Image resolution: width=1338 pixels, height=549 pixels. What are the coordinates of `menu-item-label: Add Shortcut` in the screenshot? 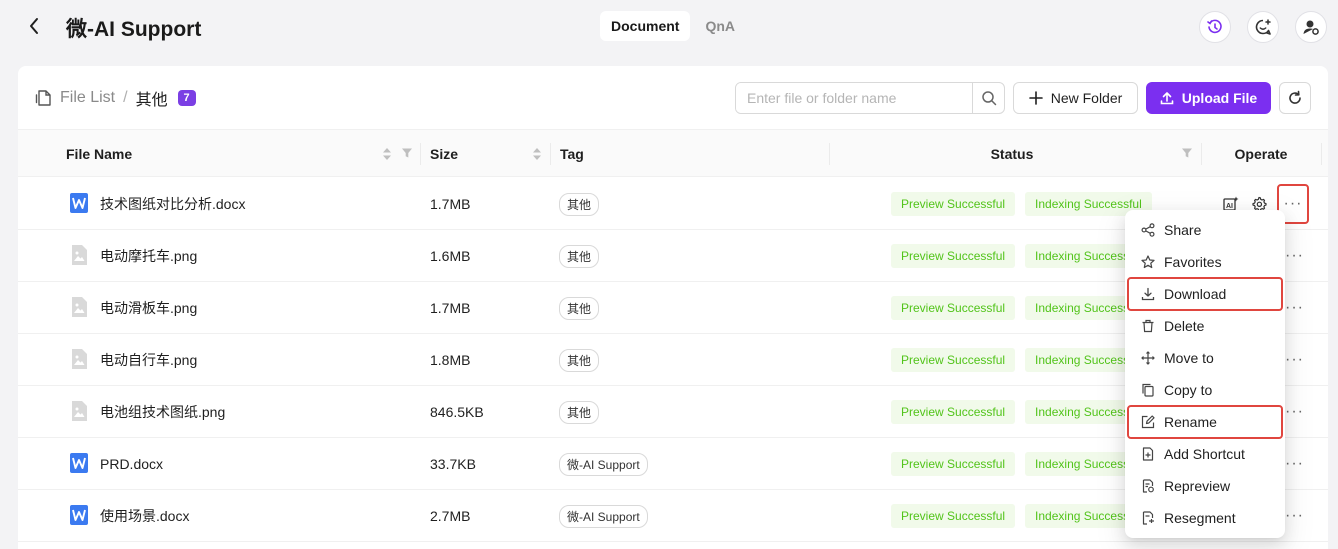 It's located at (1204, 454).